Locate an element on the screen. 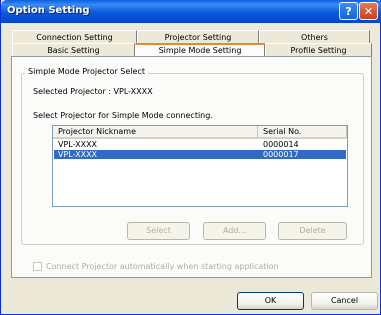  list-item: VPL-XXXX 0000014 is located at coordinates (200, 144).